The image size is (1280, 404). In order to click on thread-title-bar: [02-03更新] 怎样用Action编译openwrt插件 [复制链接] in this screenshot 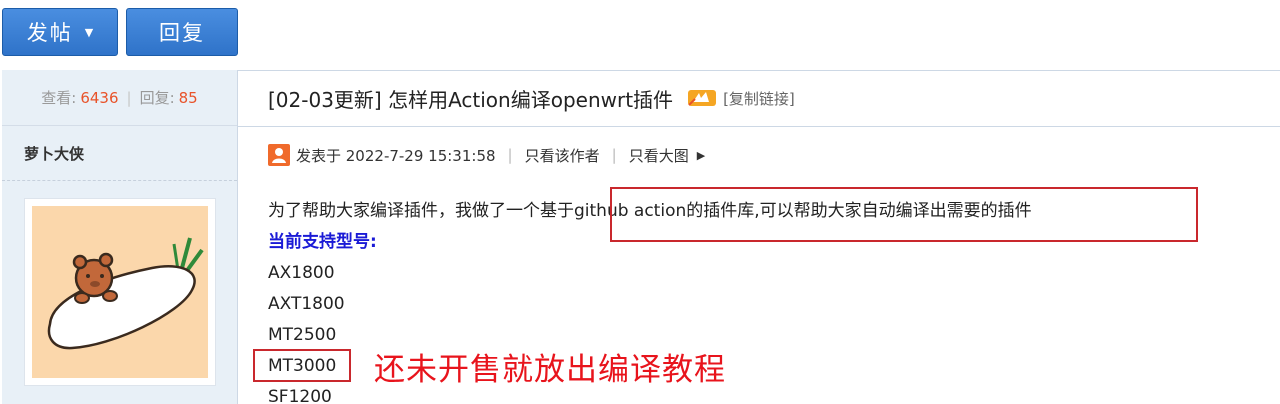, I will do `click(759, 98)`.